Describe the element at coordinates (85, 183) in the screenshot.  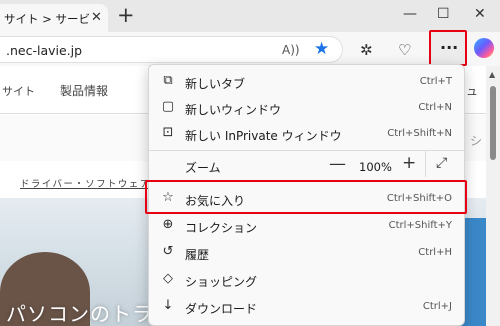
I see `driver-software-link: ドライバー・ソフトウェア` at that location.